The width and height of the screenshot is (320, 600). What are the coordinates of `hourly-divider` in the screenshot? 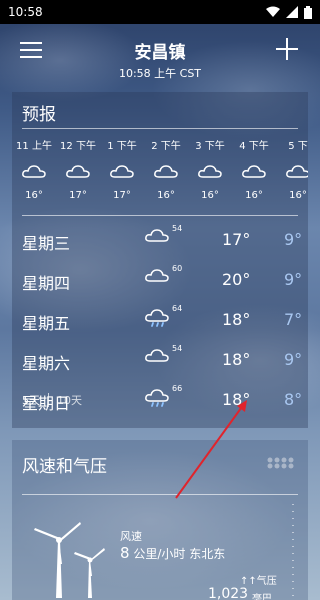 It's located at (160, 215).